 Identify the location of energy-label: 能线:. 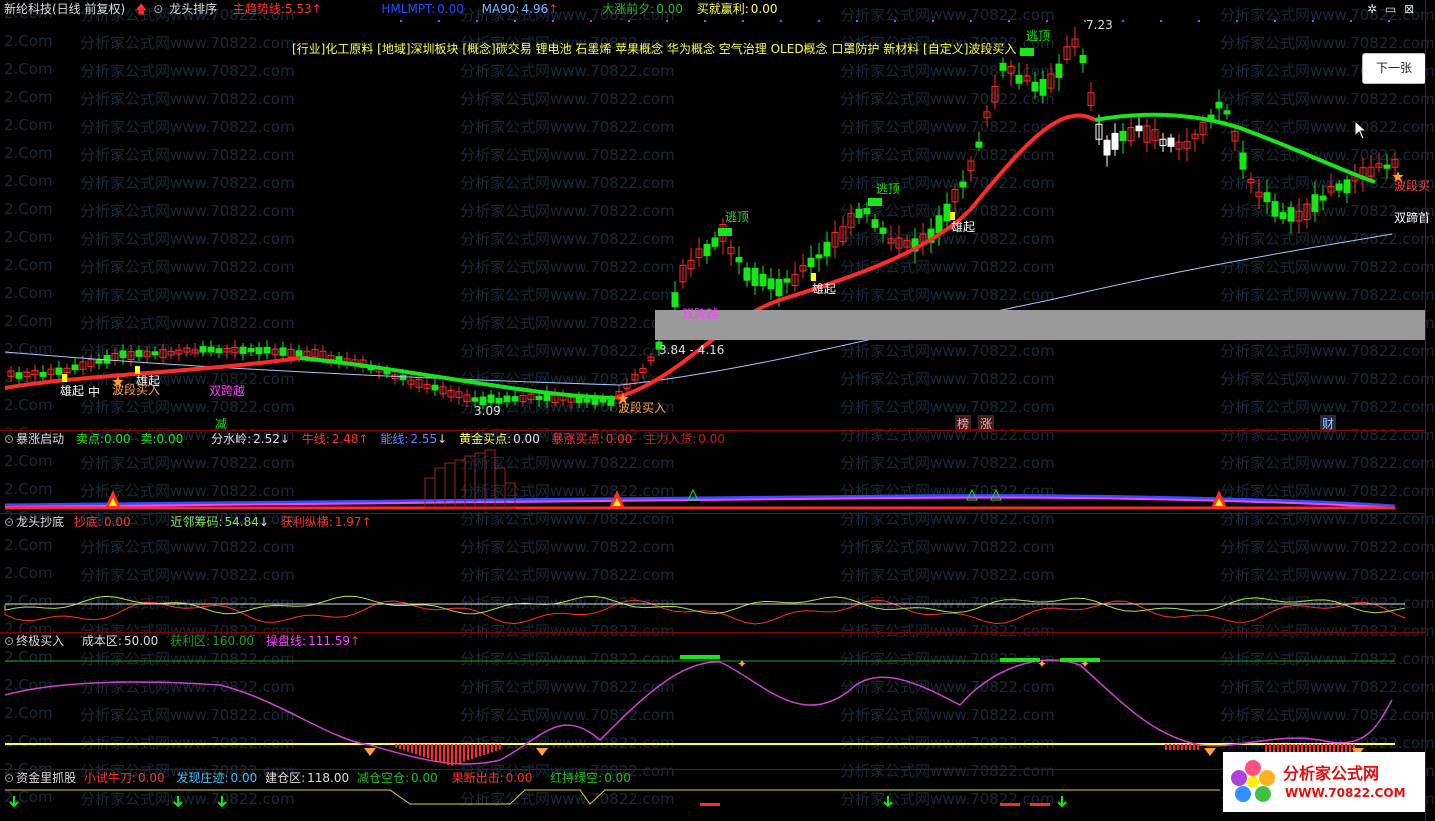
(394, 439).